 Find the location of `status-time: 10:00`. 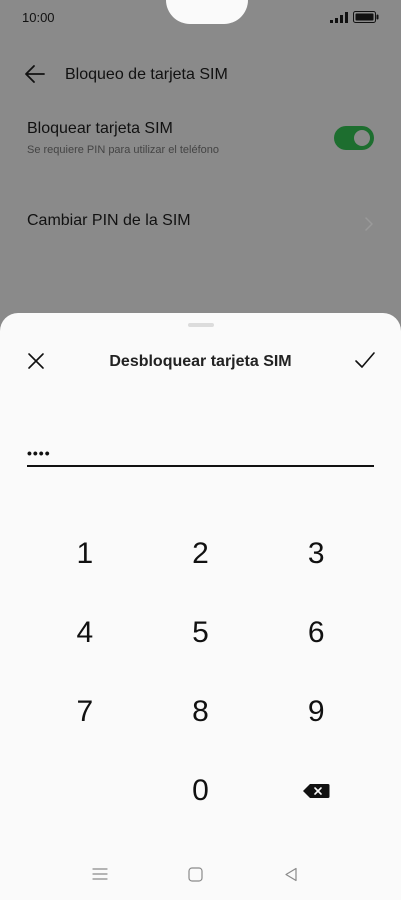

status-time: 10:00 is located at coordinates (38, 17).